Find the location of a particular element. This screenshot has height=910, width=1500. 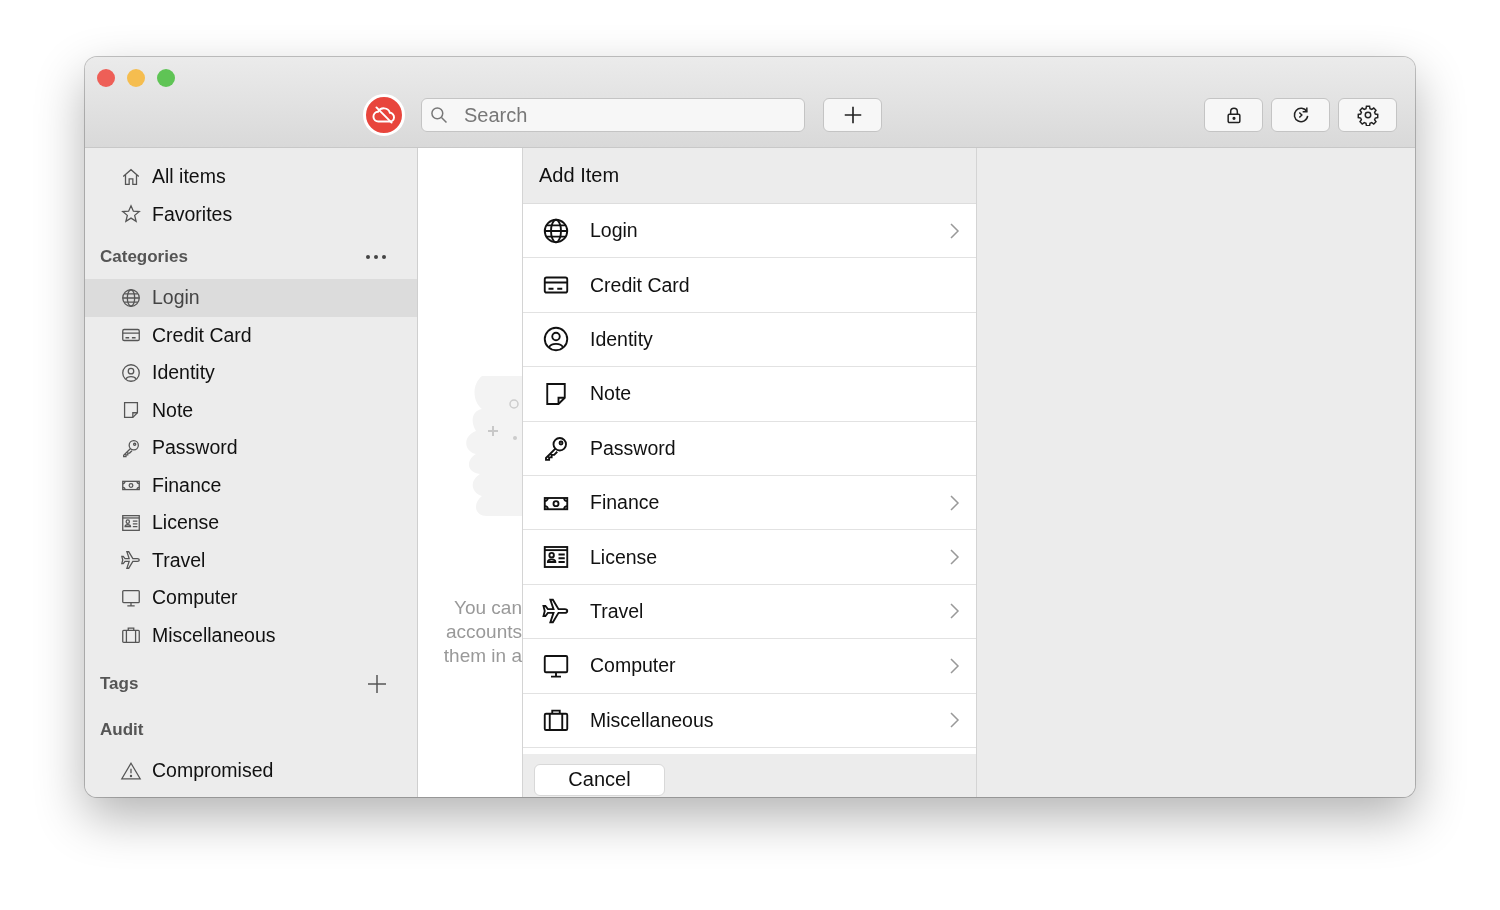

sidebar-item: License is located at coordinates (251, 523).